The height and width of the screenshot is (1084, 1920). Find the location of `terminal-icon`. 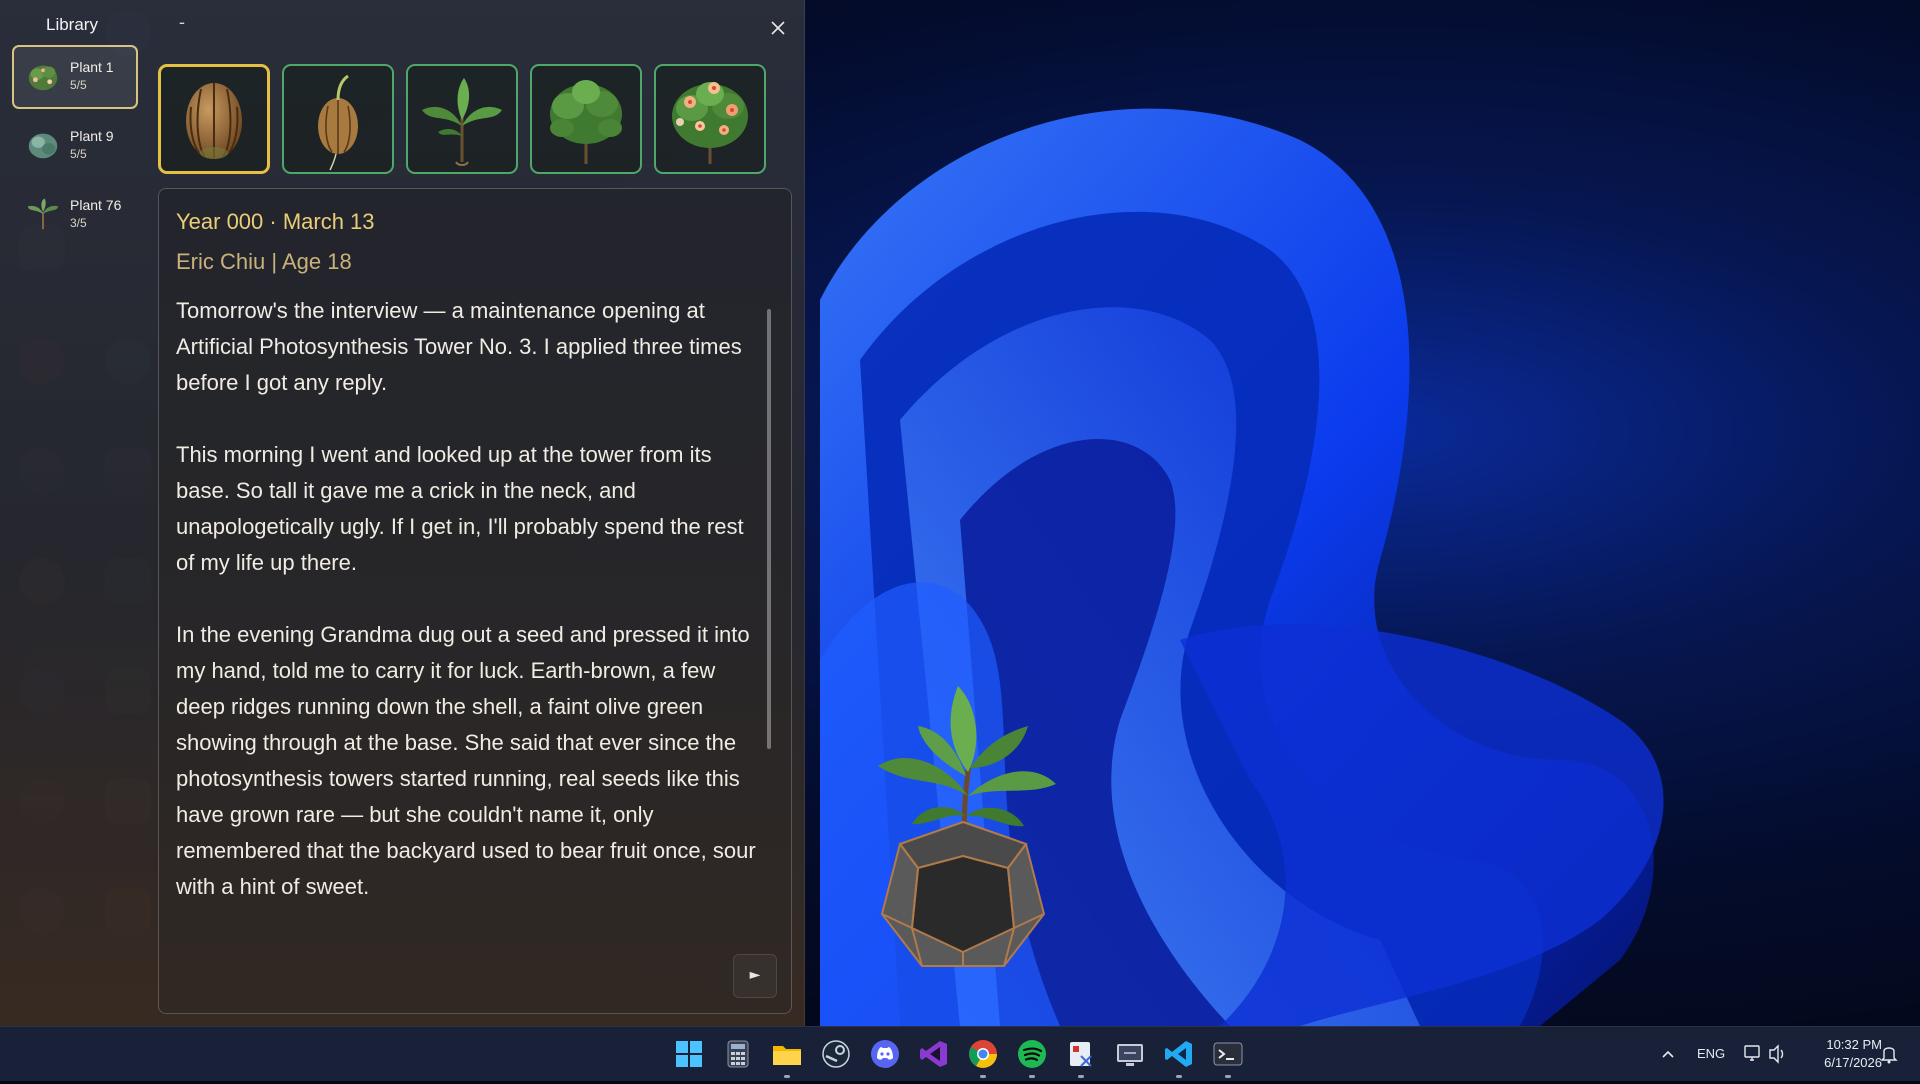

terminal-icon is located at coordinates (1228, 1054).